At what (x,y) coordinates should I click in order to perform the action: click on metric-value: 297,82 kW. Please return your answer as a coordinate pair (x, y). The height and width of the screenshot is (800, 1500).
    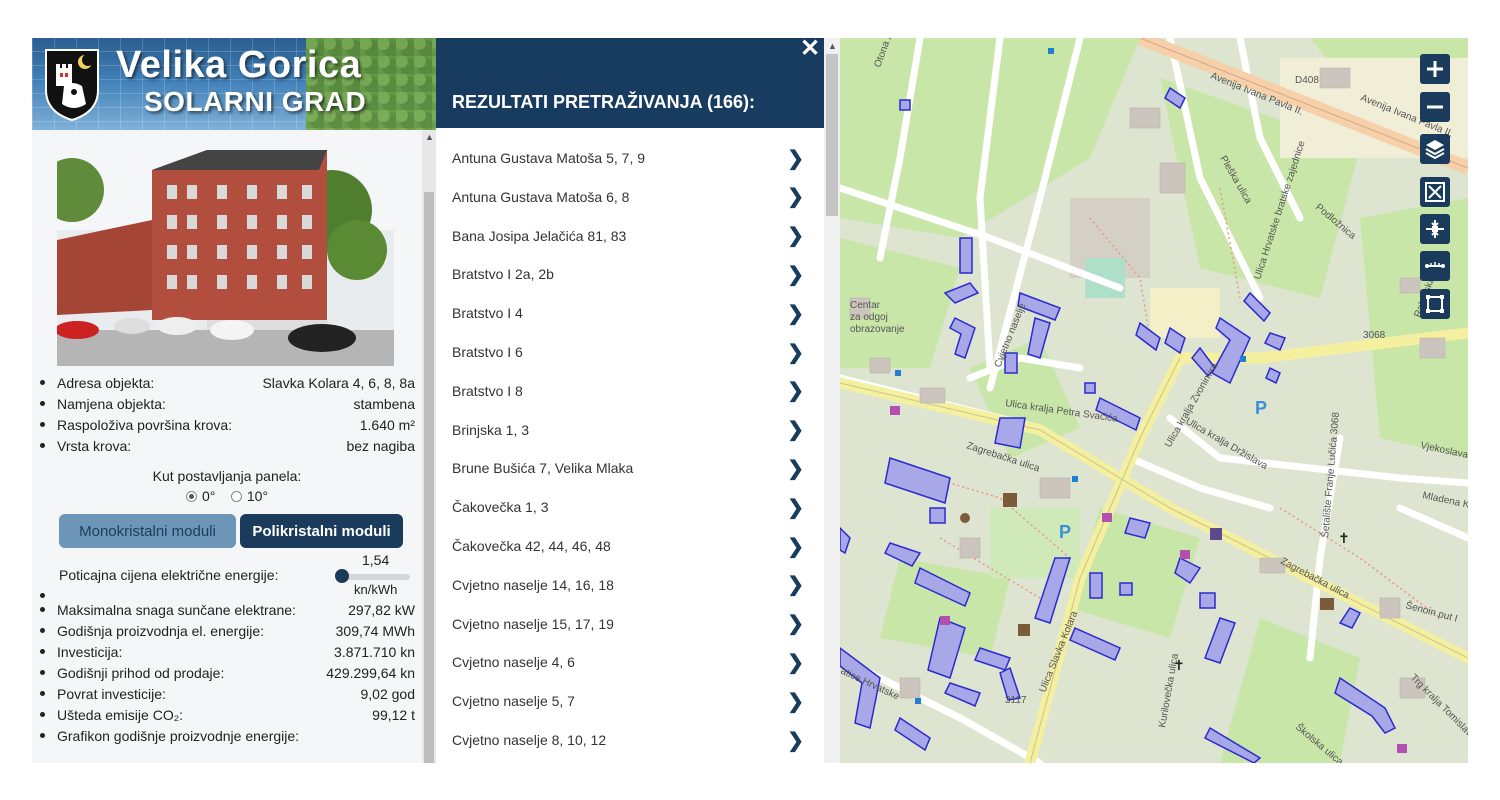
    Looking at the image, I should click on (381, 609).